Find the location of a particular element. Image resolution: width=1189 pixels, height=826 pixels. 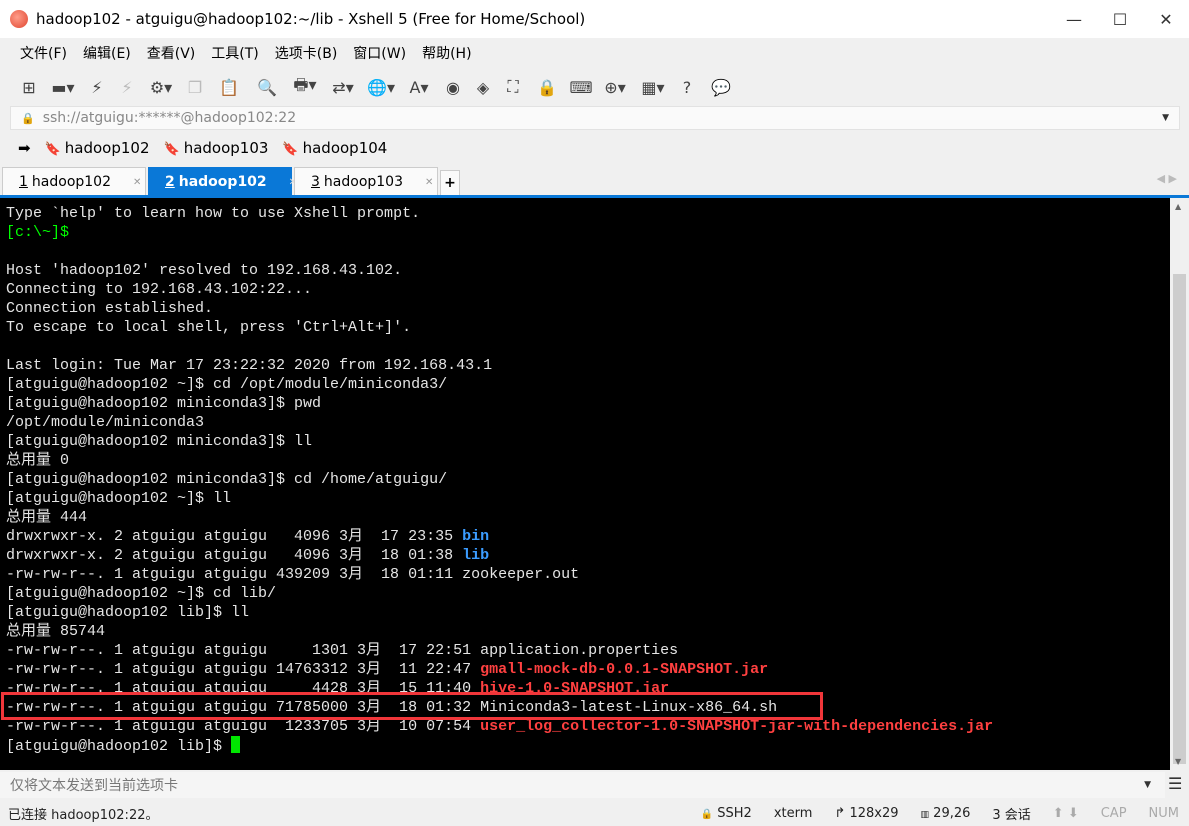

compose-bar: 仅将文本发送到当前选项卡 ▼ is located at coordinates (582, 785).